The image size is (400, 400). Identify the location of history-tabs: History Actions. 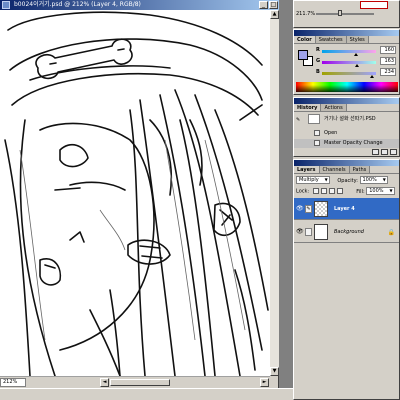
(346, 108).